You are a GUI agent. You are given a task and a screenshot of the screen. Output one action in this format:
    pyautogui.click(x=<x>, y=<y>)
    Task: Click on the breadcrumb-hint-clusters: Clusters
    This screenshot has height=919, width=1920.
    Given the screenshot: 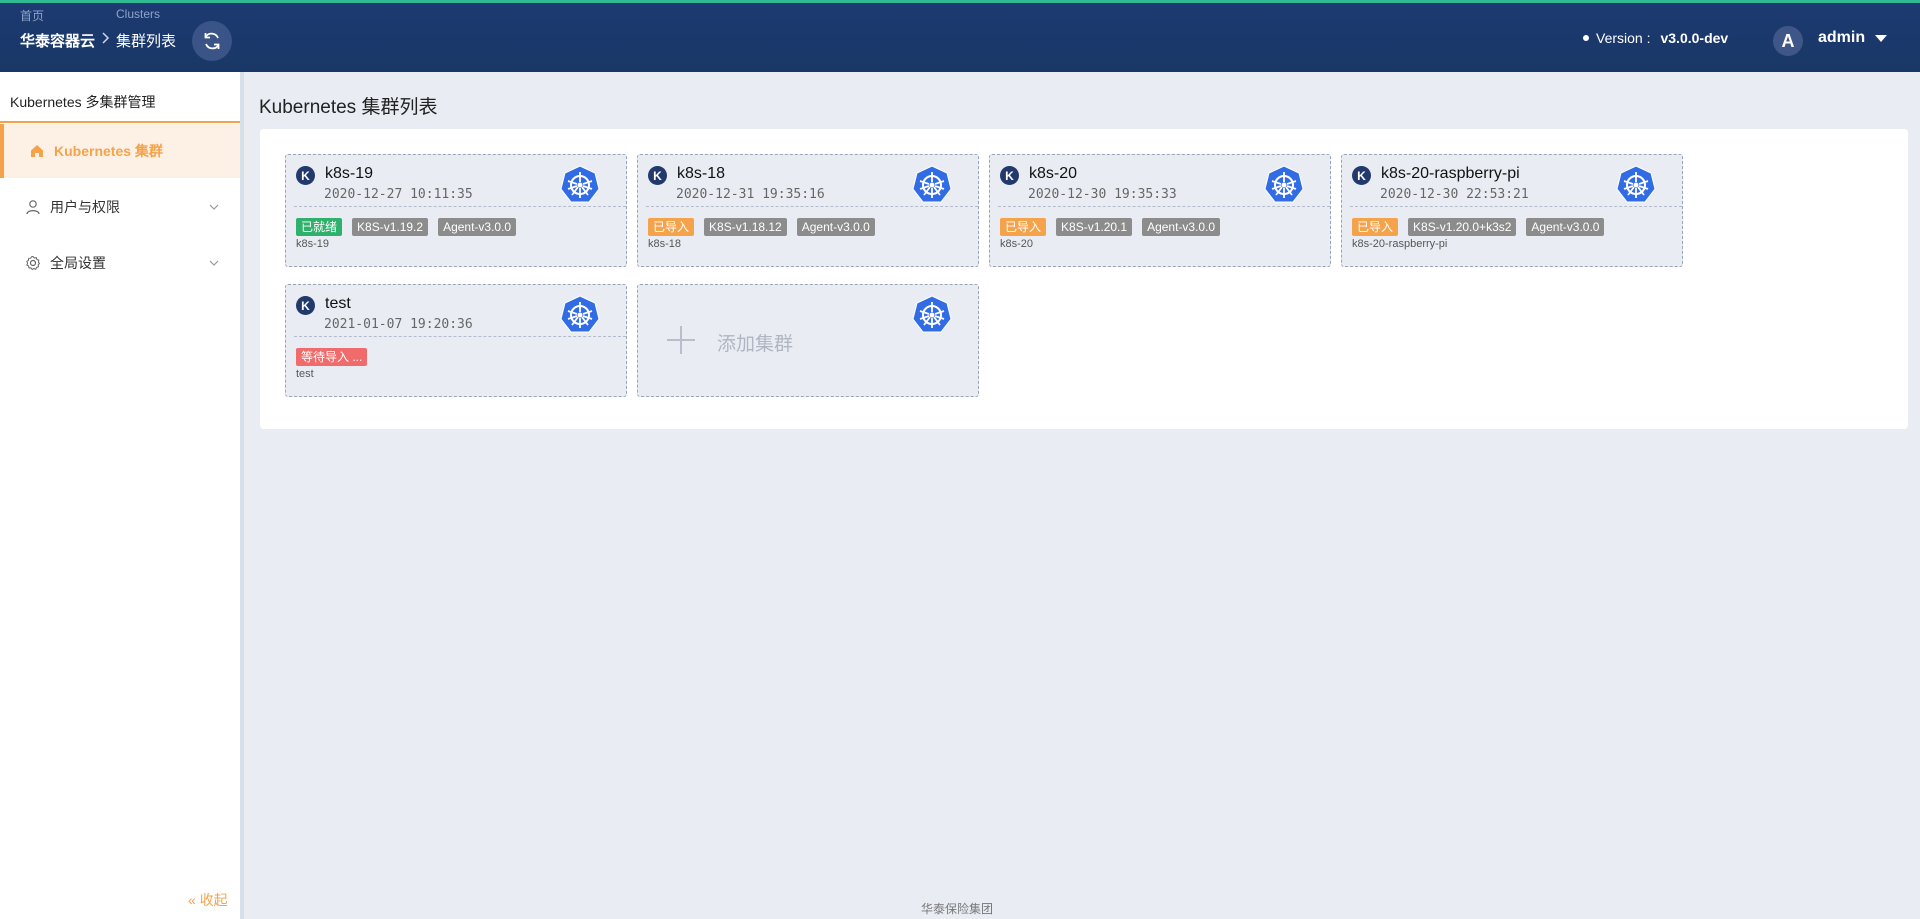 What is the action you would take?
    pyautogui.click(x=138, y=14)
    